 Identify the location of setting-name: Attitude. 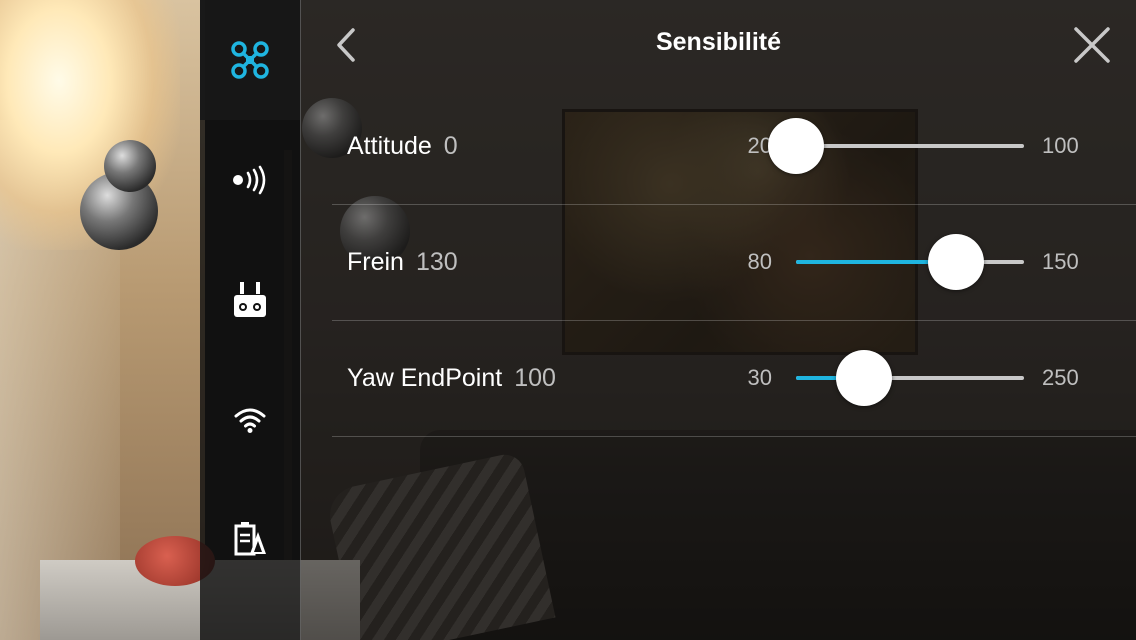
(389, 146).